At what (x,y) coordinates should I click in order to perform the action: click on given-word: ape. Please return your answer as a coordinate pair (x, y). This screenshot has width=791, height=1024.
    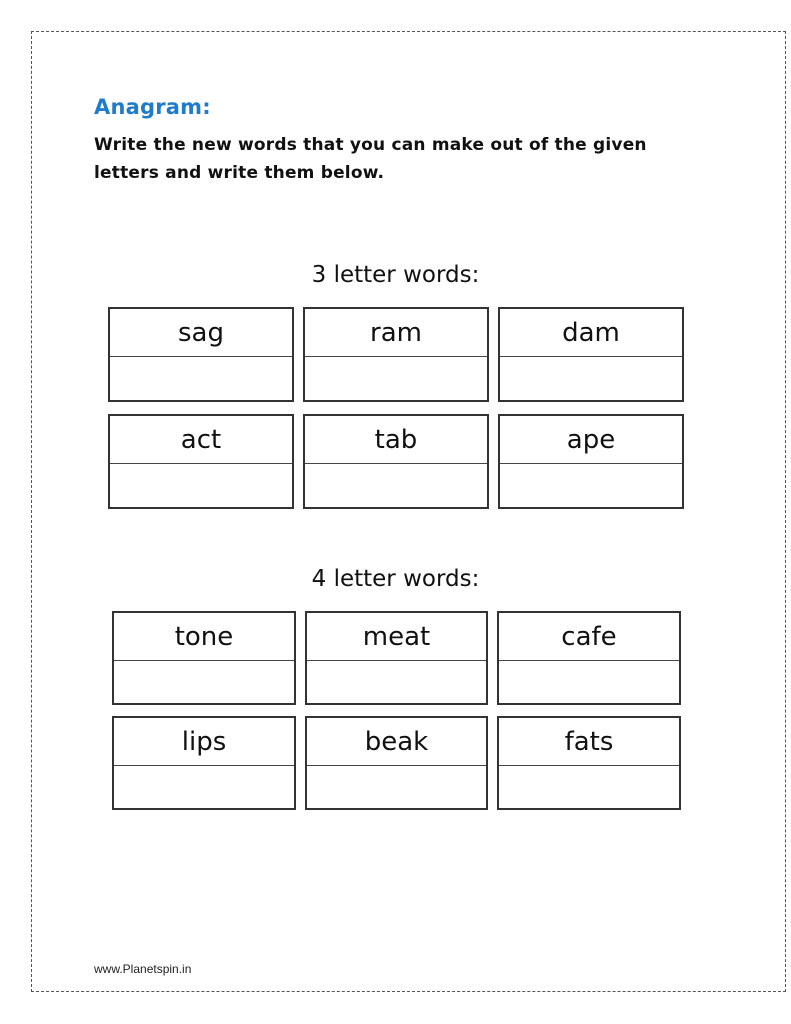
    Looking at the image, I should click on (591, 440).